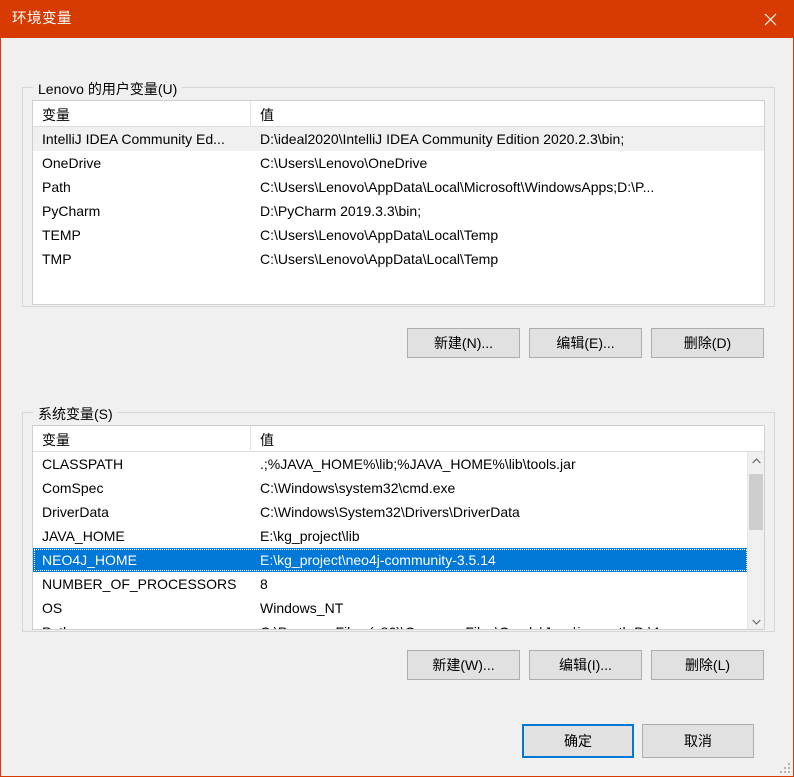  What do you see at coordinates (89, 560) in the screenshot?
I see `variable-name-cell: NEO4J_HOME` at bounding box center [89, 560].